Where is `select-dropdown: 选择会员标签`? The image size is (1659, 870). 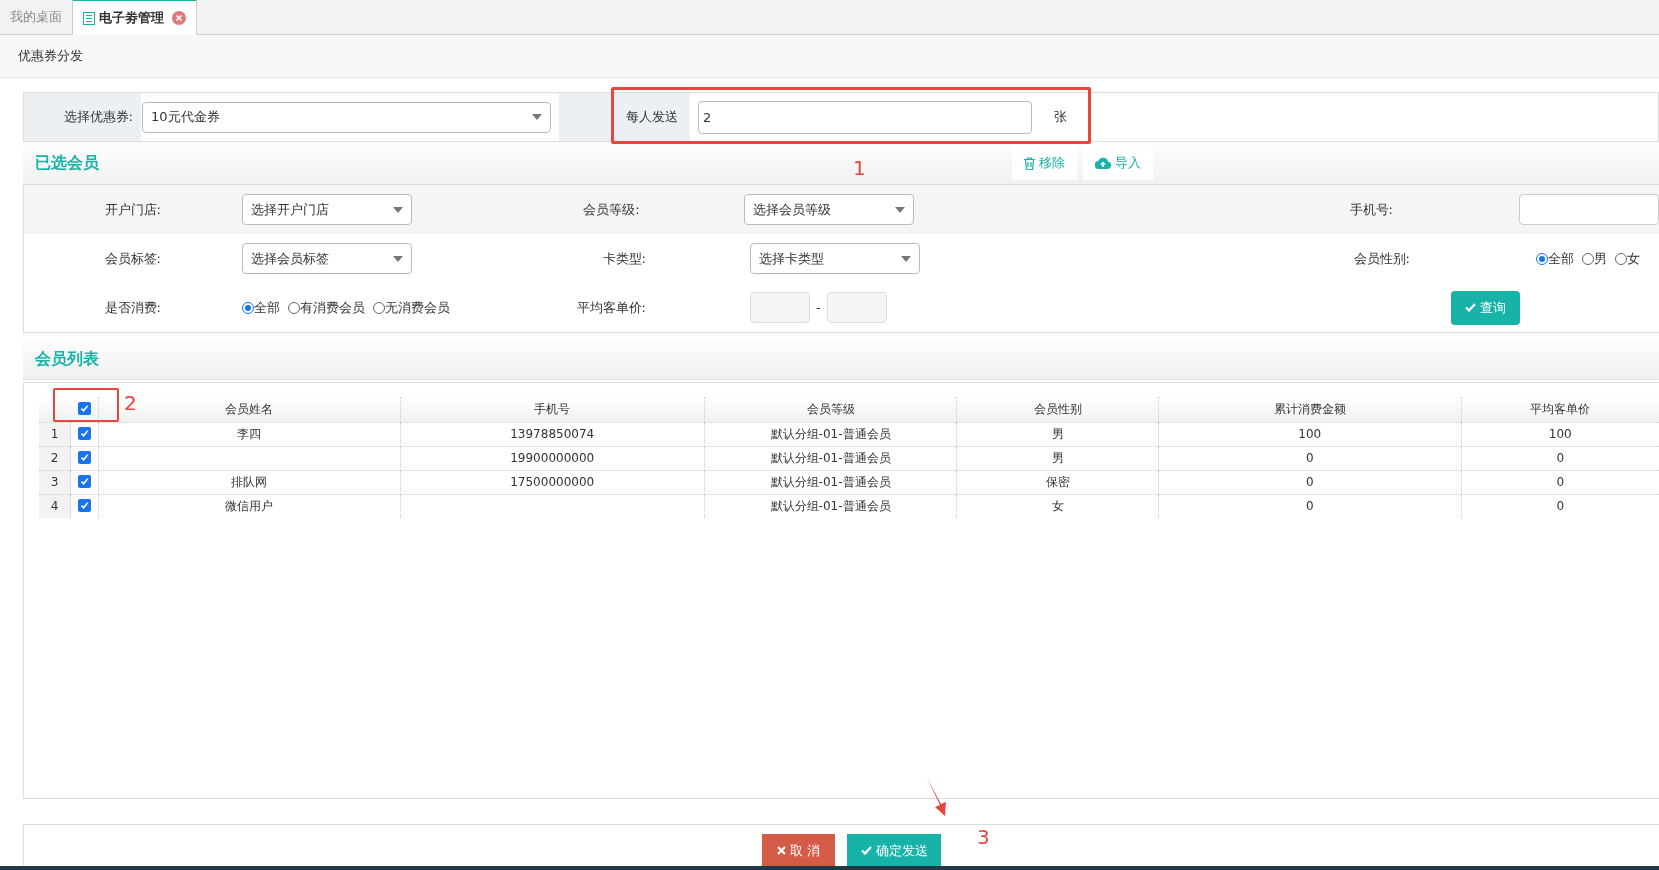 select-dropdown: 选择会员标签 is located at coordinates (327, 258).